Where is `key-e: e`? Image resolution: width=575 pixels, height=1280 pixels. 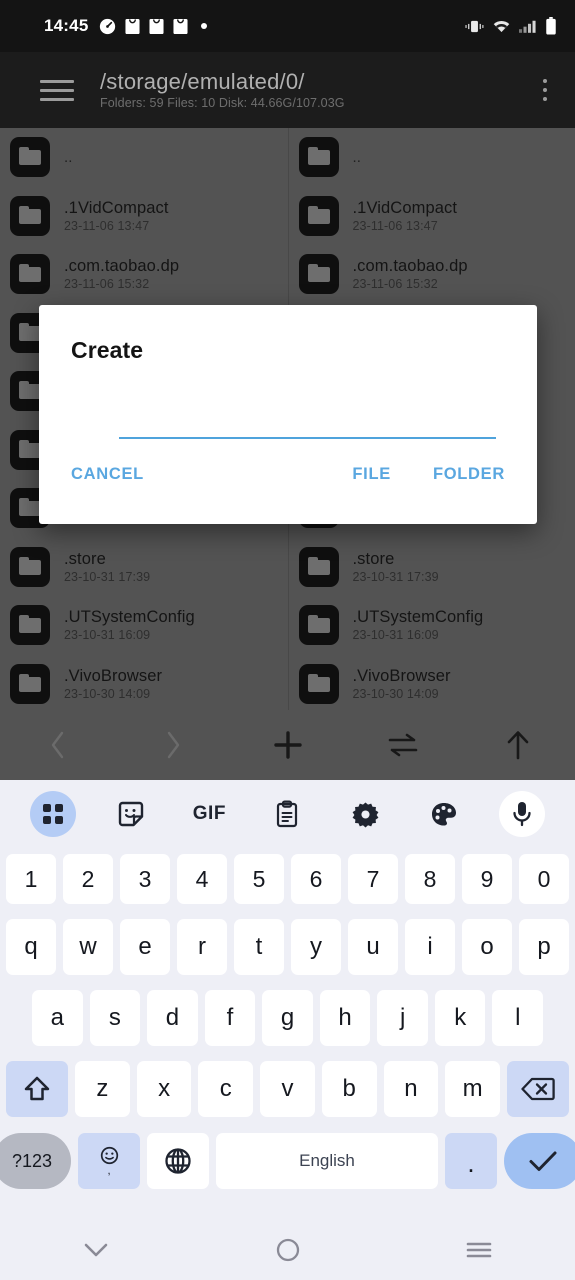
key-e: e is located at coordinates (145, 947).